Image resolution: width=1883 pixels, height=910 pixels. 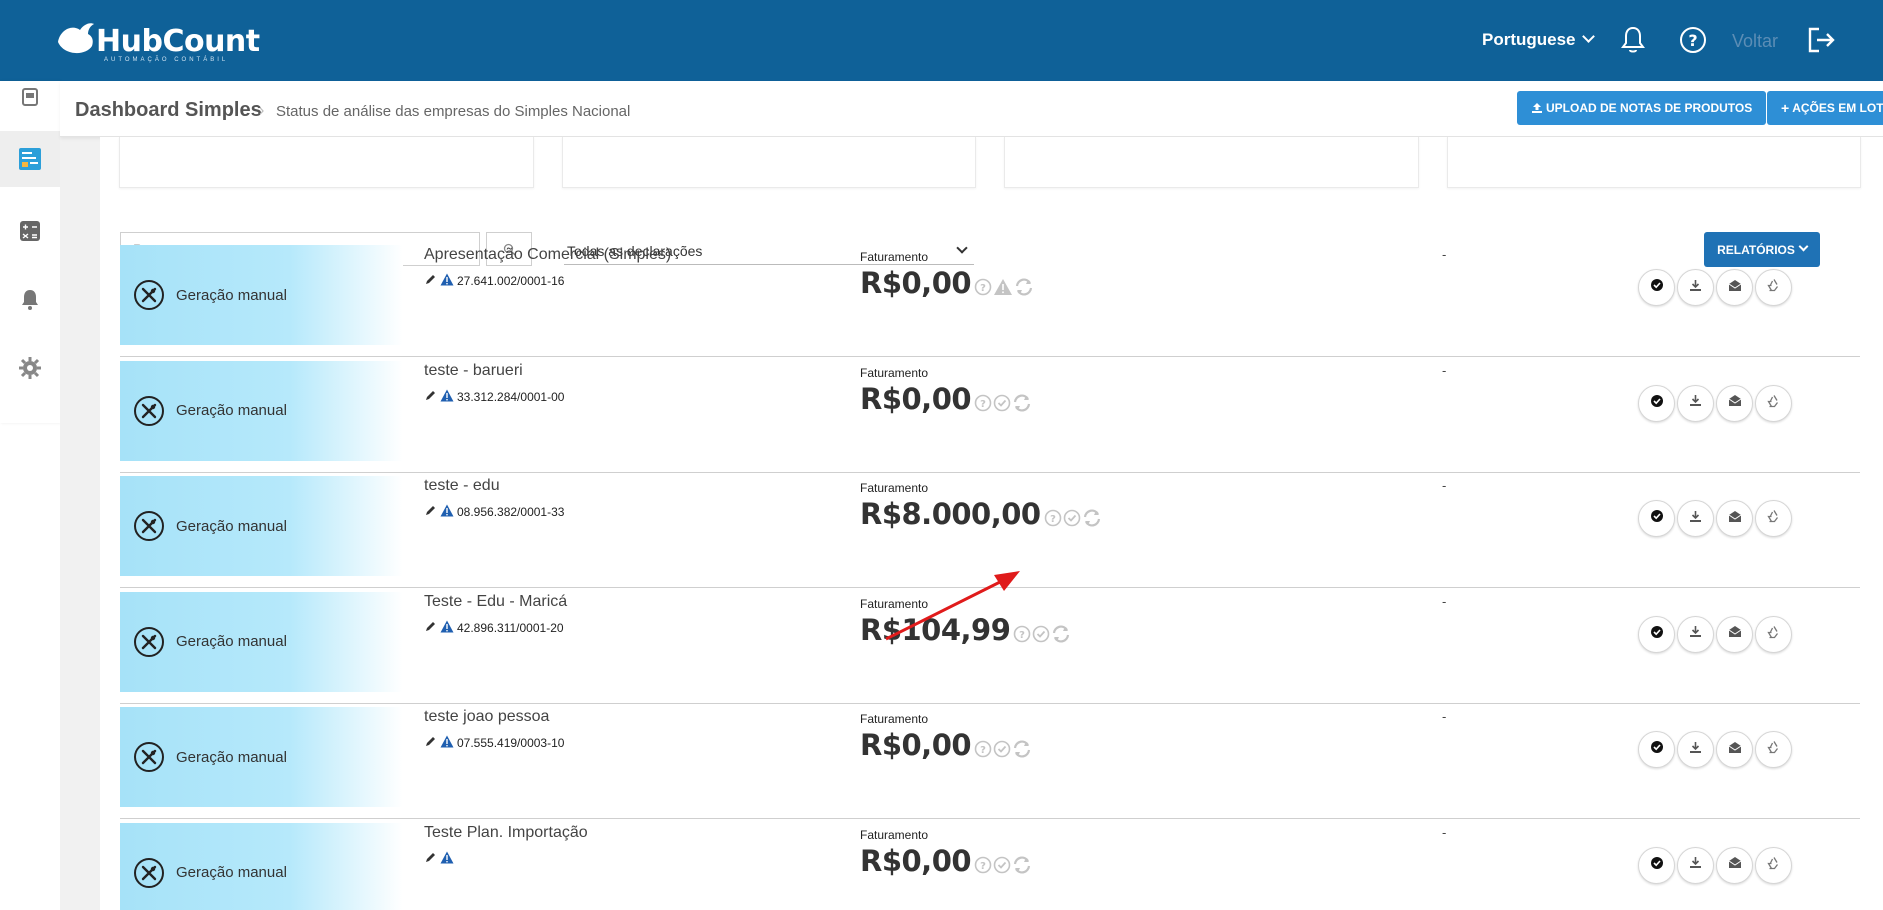 What do you see at coordinates (30, 299) in the screenshot?
I see `sidebar-item-notifications` at bounding box center [30, 299].